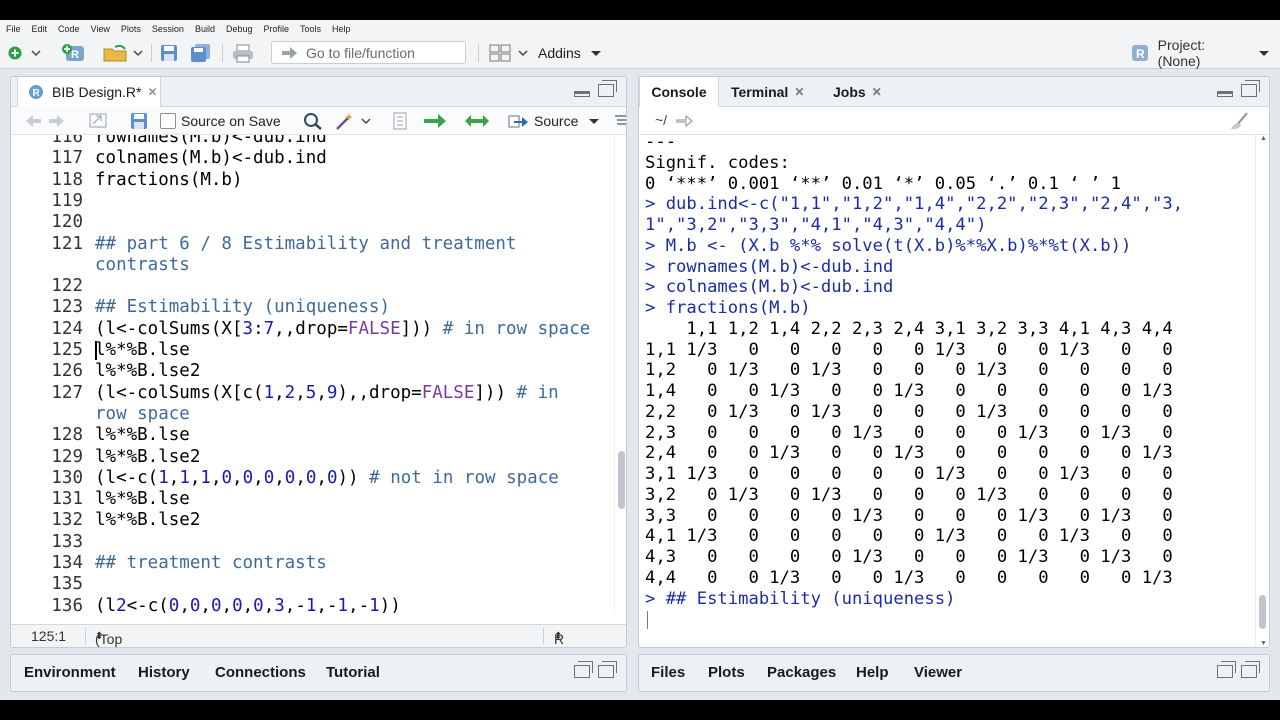 The width and height of the screenshot is (1280, 720). I want to click on goto-directory-icon, so click(684, 121).